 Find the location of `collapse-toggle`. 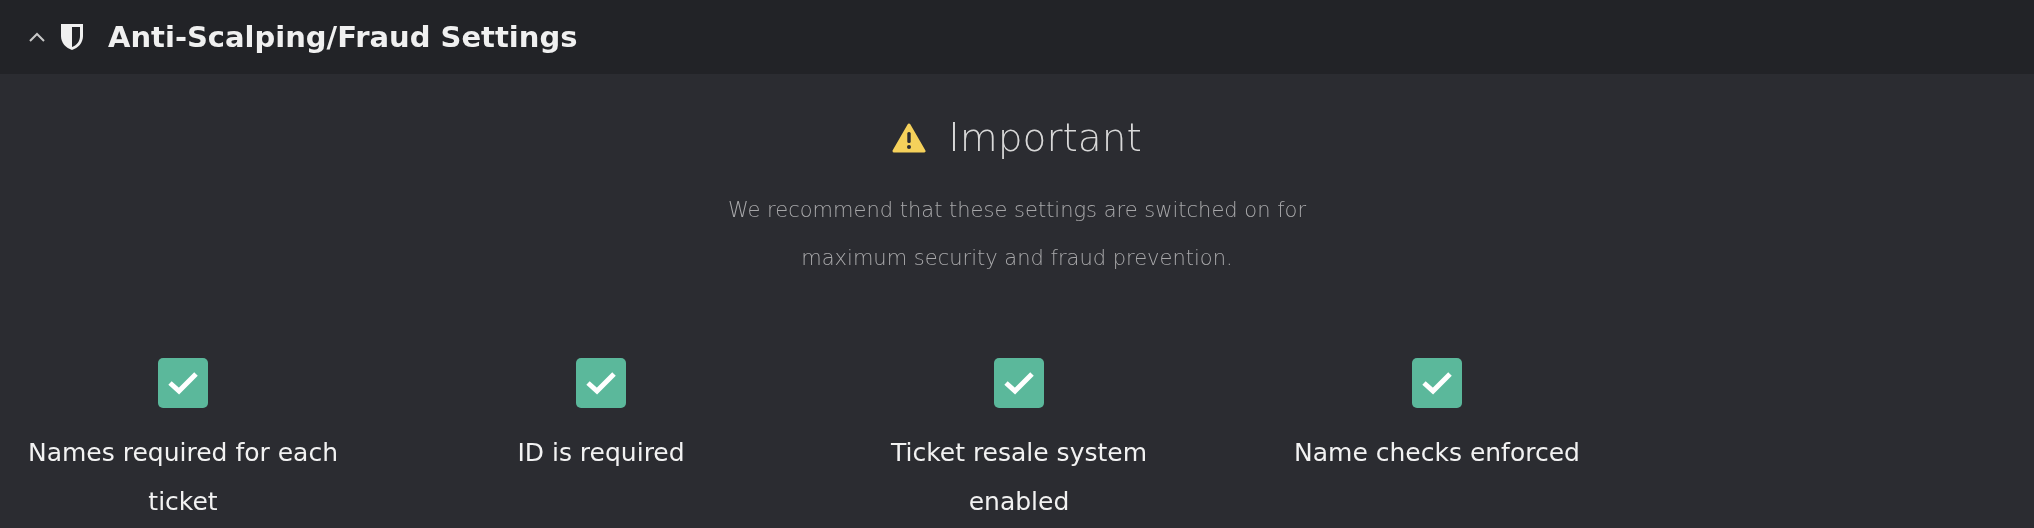

collapse-toggle is located at coordinates (37, 37).